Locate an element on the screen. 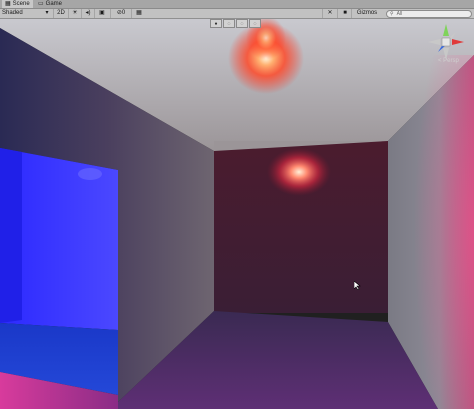 This screenshot has height=409, width=474. shading-mode-dropdown: Shaded is located at coordinates (24, 13).